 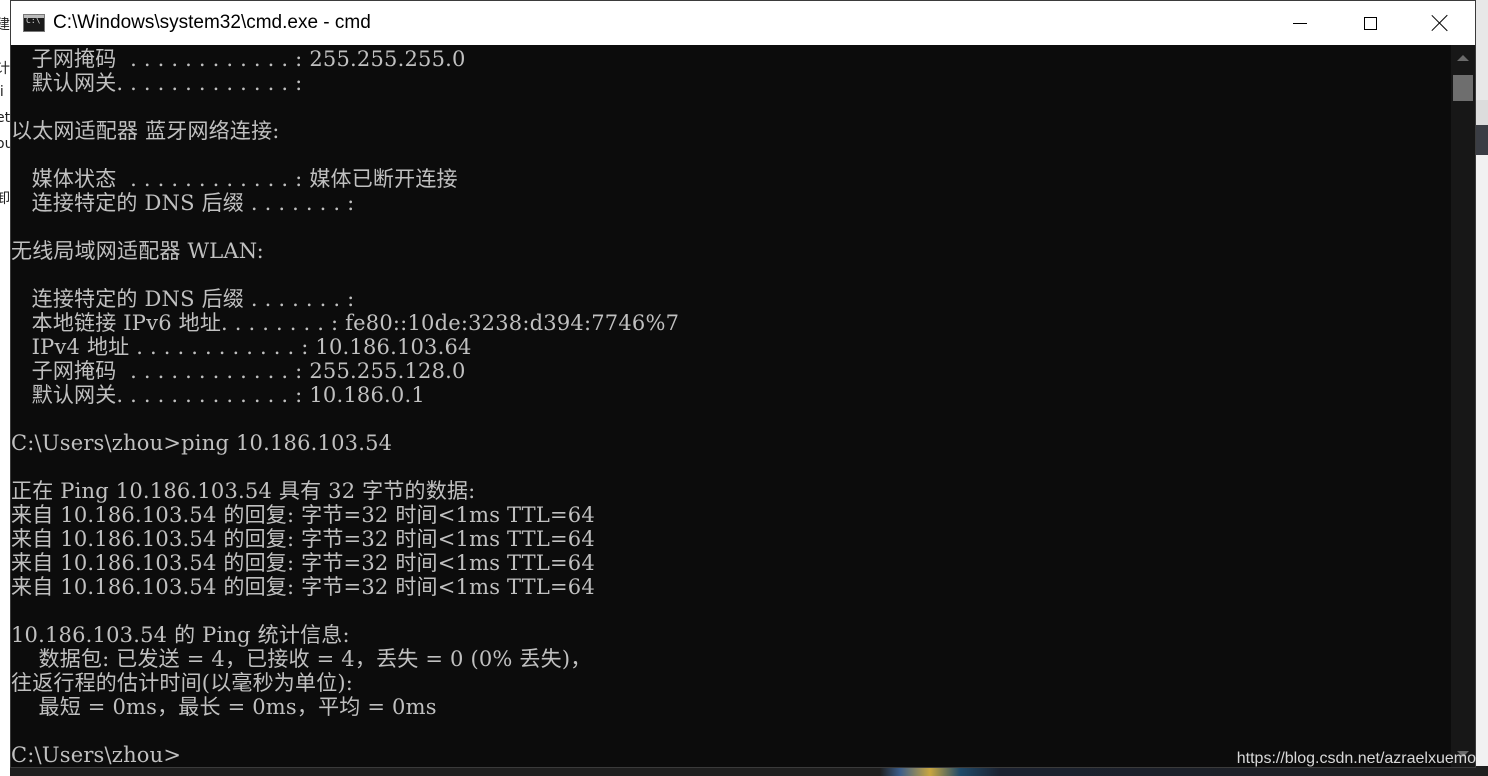 I want to click on console-line: 10.186.103.54 的 Ping 统计信息:, so click(x=180, y=635).